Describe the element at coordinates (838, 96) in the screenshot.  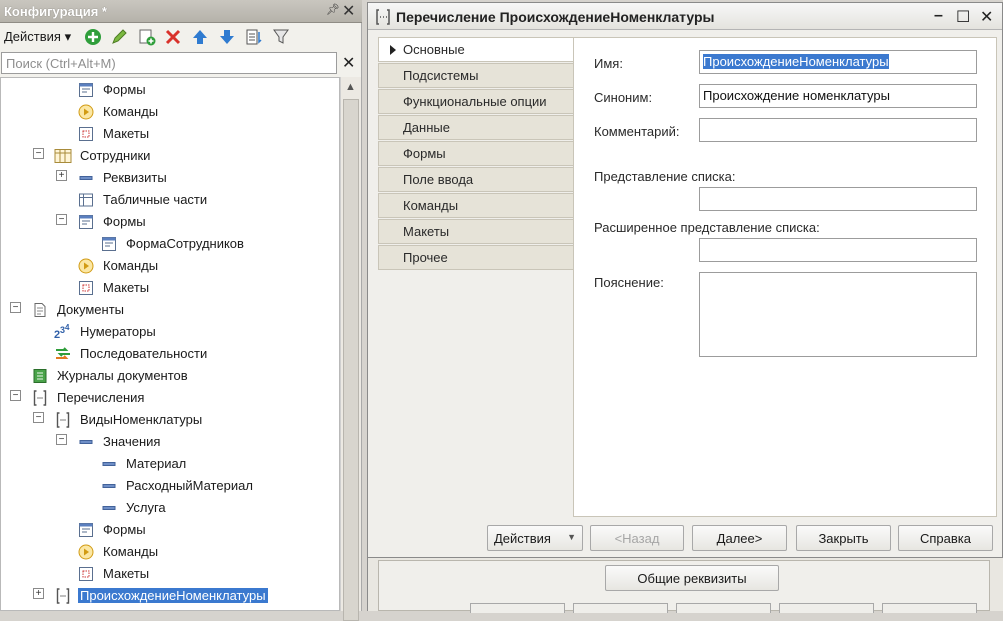
I see `synonym-field: Происхождение номенклатуры` at that location.